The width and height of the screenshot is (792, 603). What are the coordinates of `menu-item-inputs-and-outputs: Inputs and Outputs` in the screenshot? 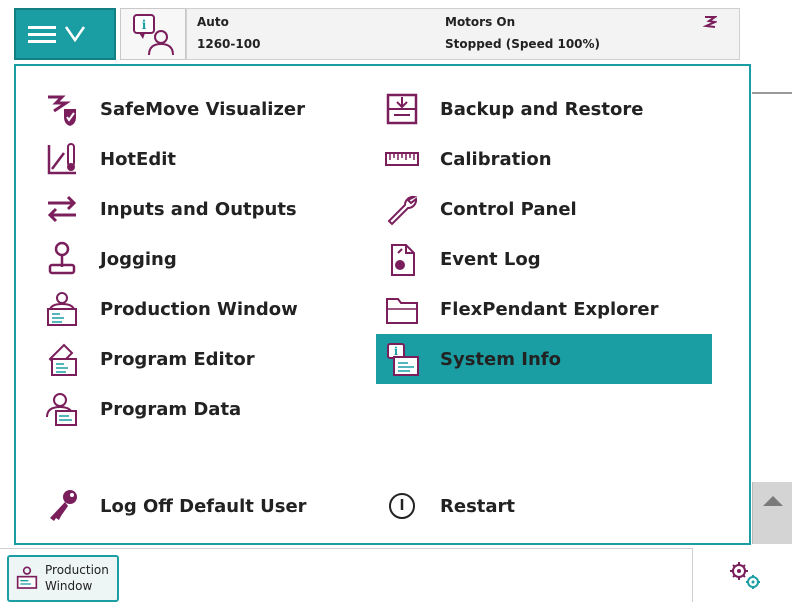 It's located at (191, 209).